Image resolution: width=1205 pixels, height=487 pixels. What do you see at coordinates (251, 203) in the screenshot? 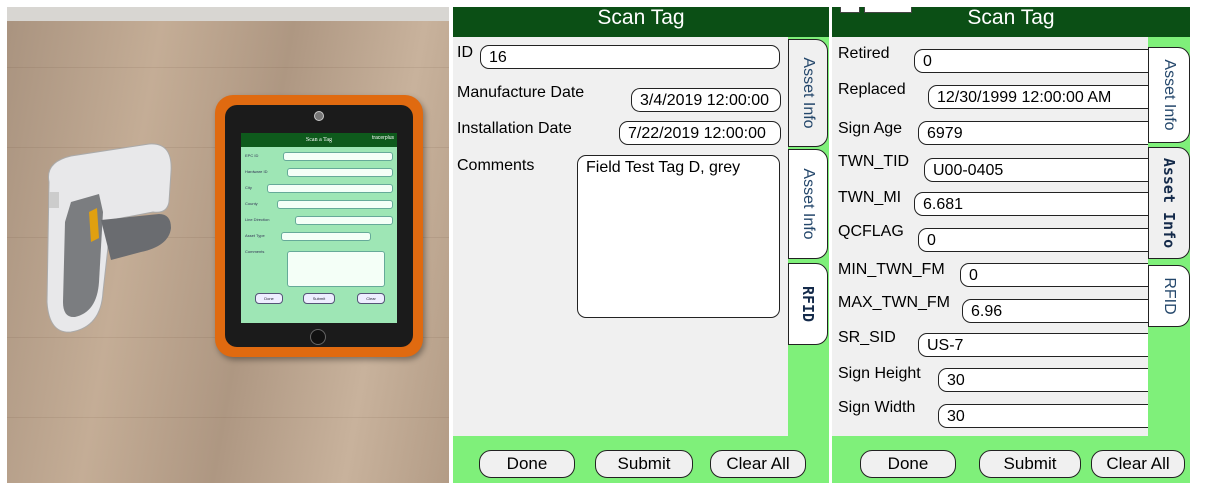
I see `mini-label: County` at bounding box center [251, 203].